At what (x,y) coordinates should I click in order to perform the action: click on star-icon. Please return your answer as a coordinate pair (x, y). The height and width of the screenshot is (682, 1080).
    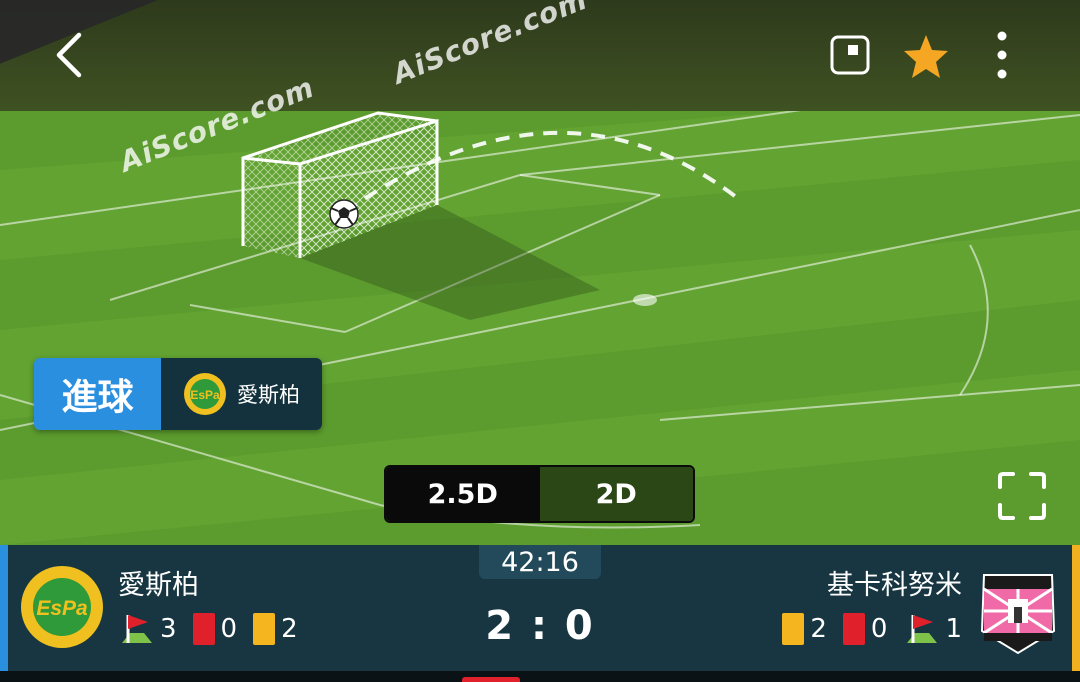
    Looking at the image, I should click on (926, 56).